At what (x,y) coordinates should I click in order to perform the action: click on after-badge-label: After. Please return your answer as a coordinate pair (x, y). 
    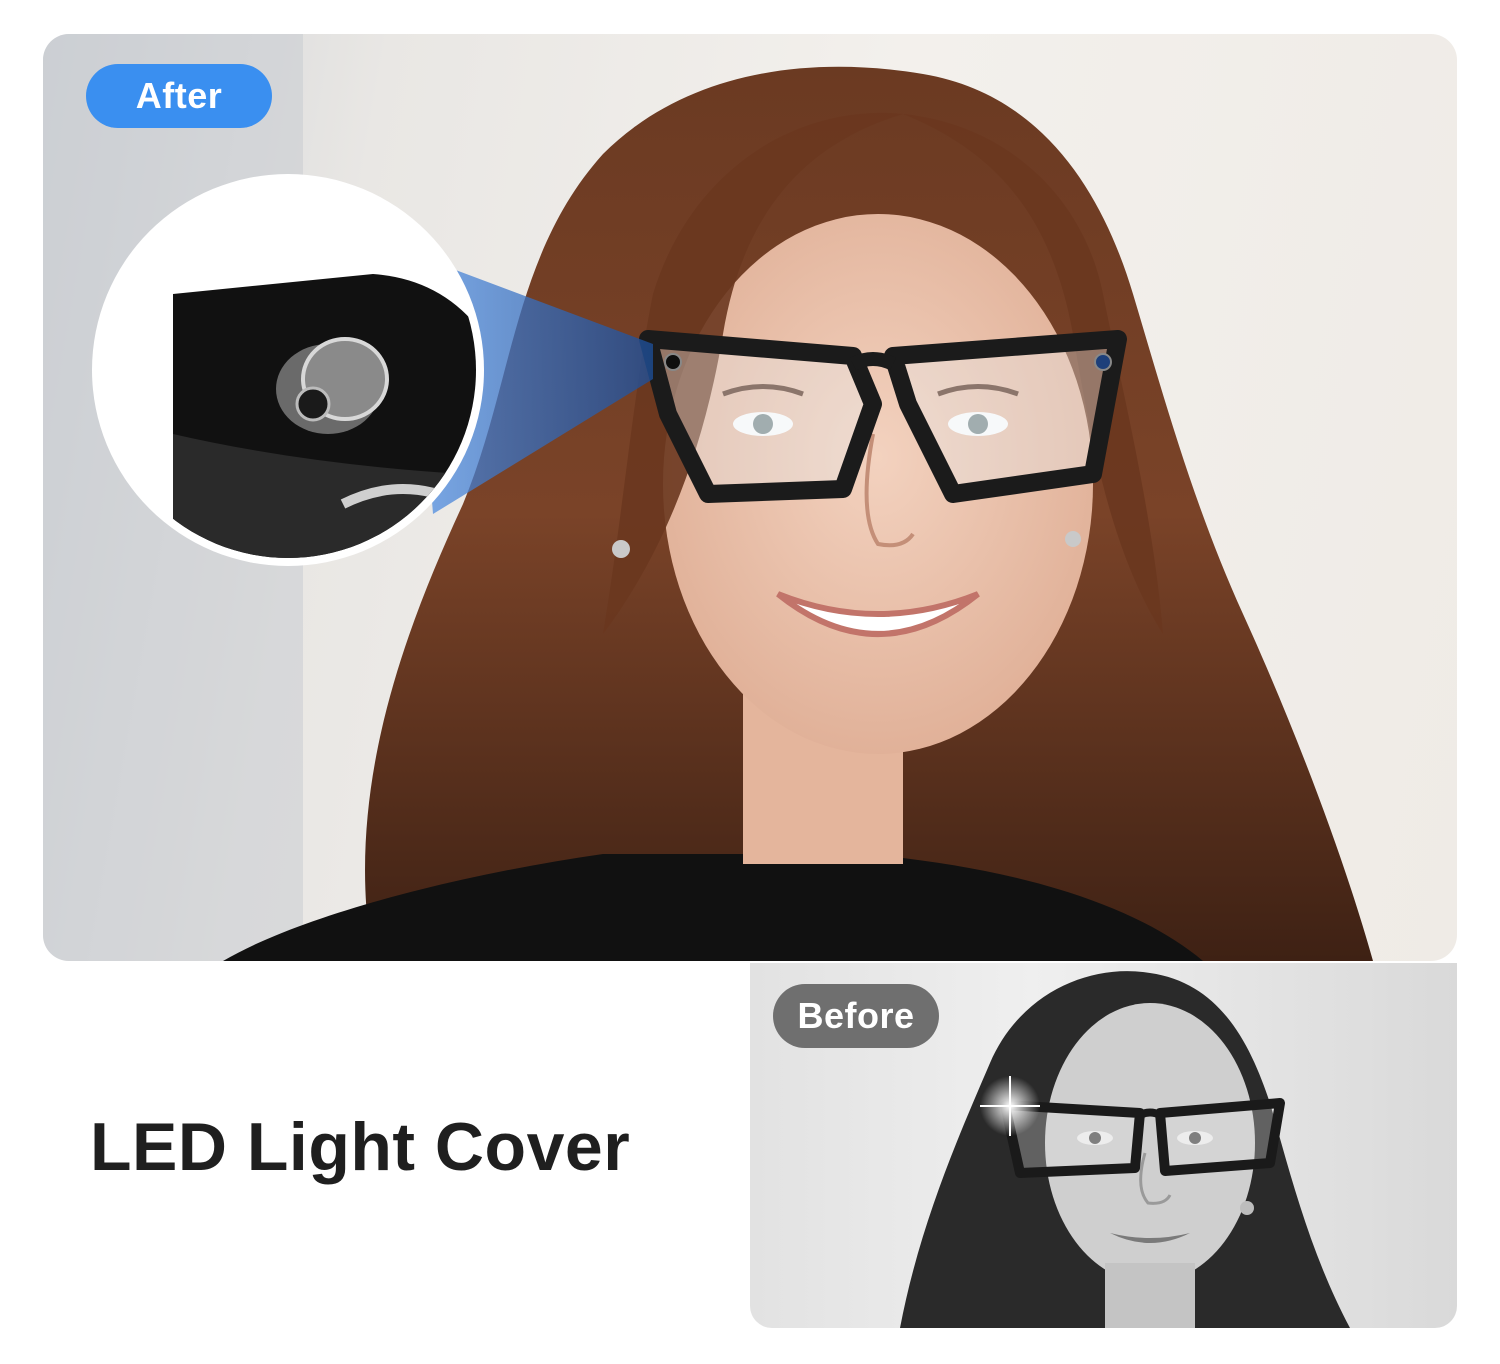
    Looking at the image, I should click on (179, 95).